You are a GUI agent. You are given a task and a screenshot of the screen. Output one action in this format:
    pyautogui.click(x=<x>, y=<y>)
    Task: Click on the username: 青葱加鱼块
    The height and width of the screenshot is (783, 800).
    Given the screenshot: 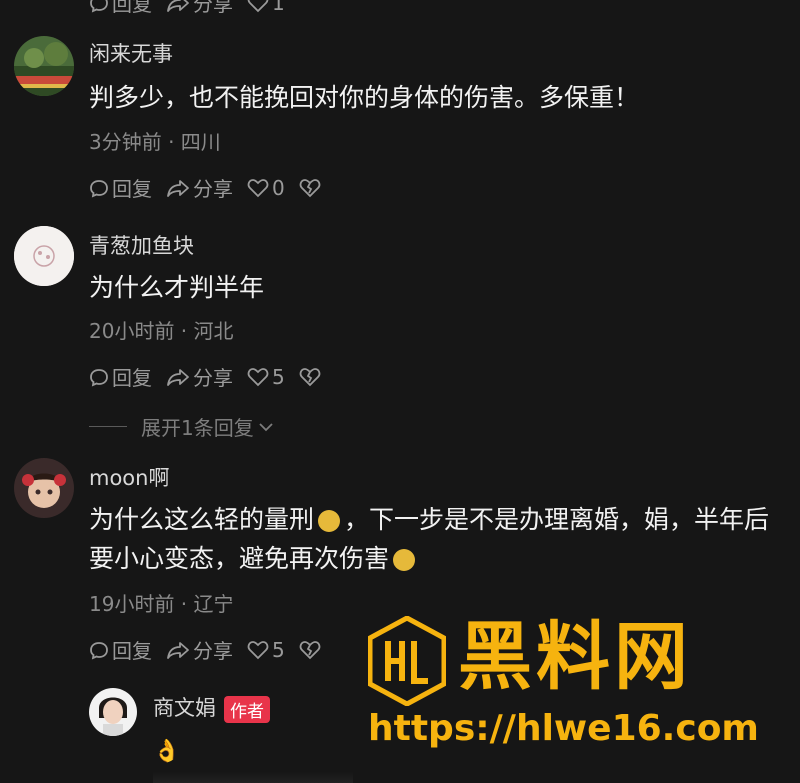 What is the action you would take?
    pyautogui.click(x=141, y=245)
    